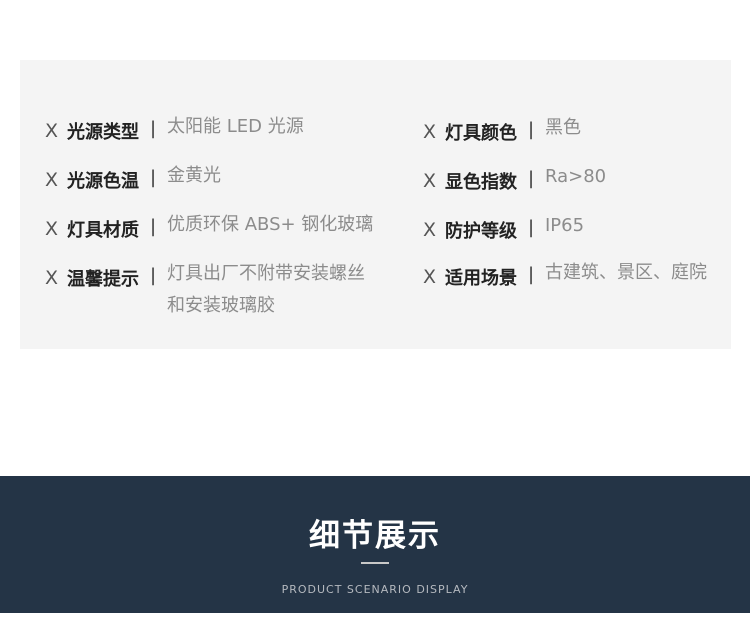 Image resolution: width=750 pixels, height=639 pixels. I want to click on spec-label: 防护等级, so click(481, 231).